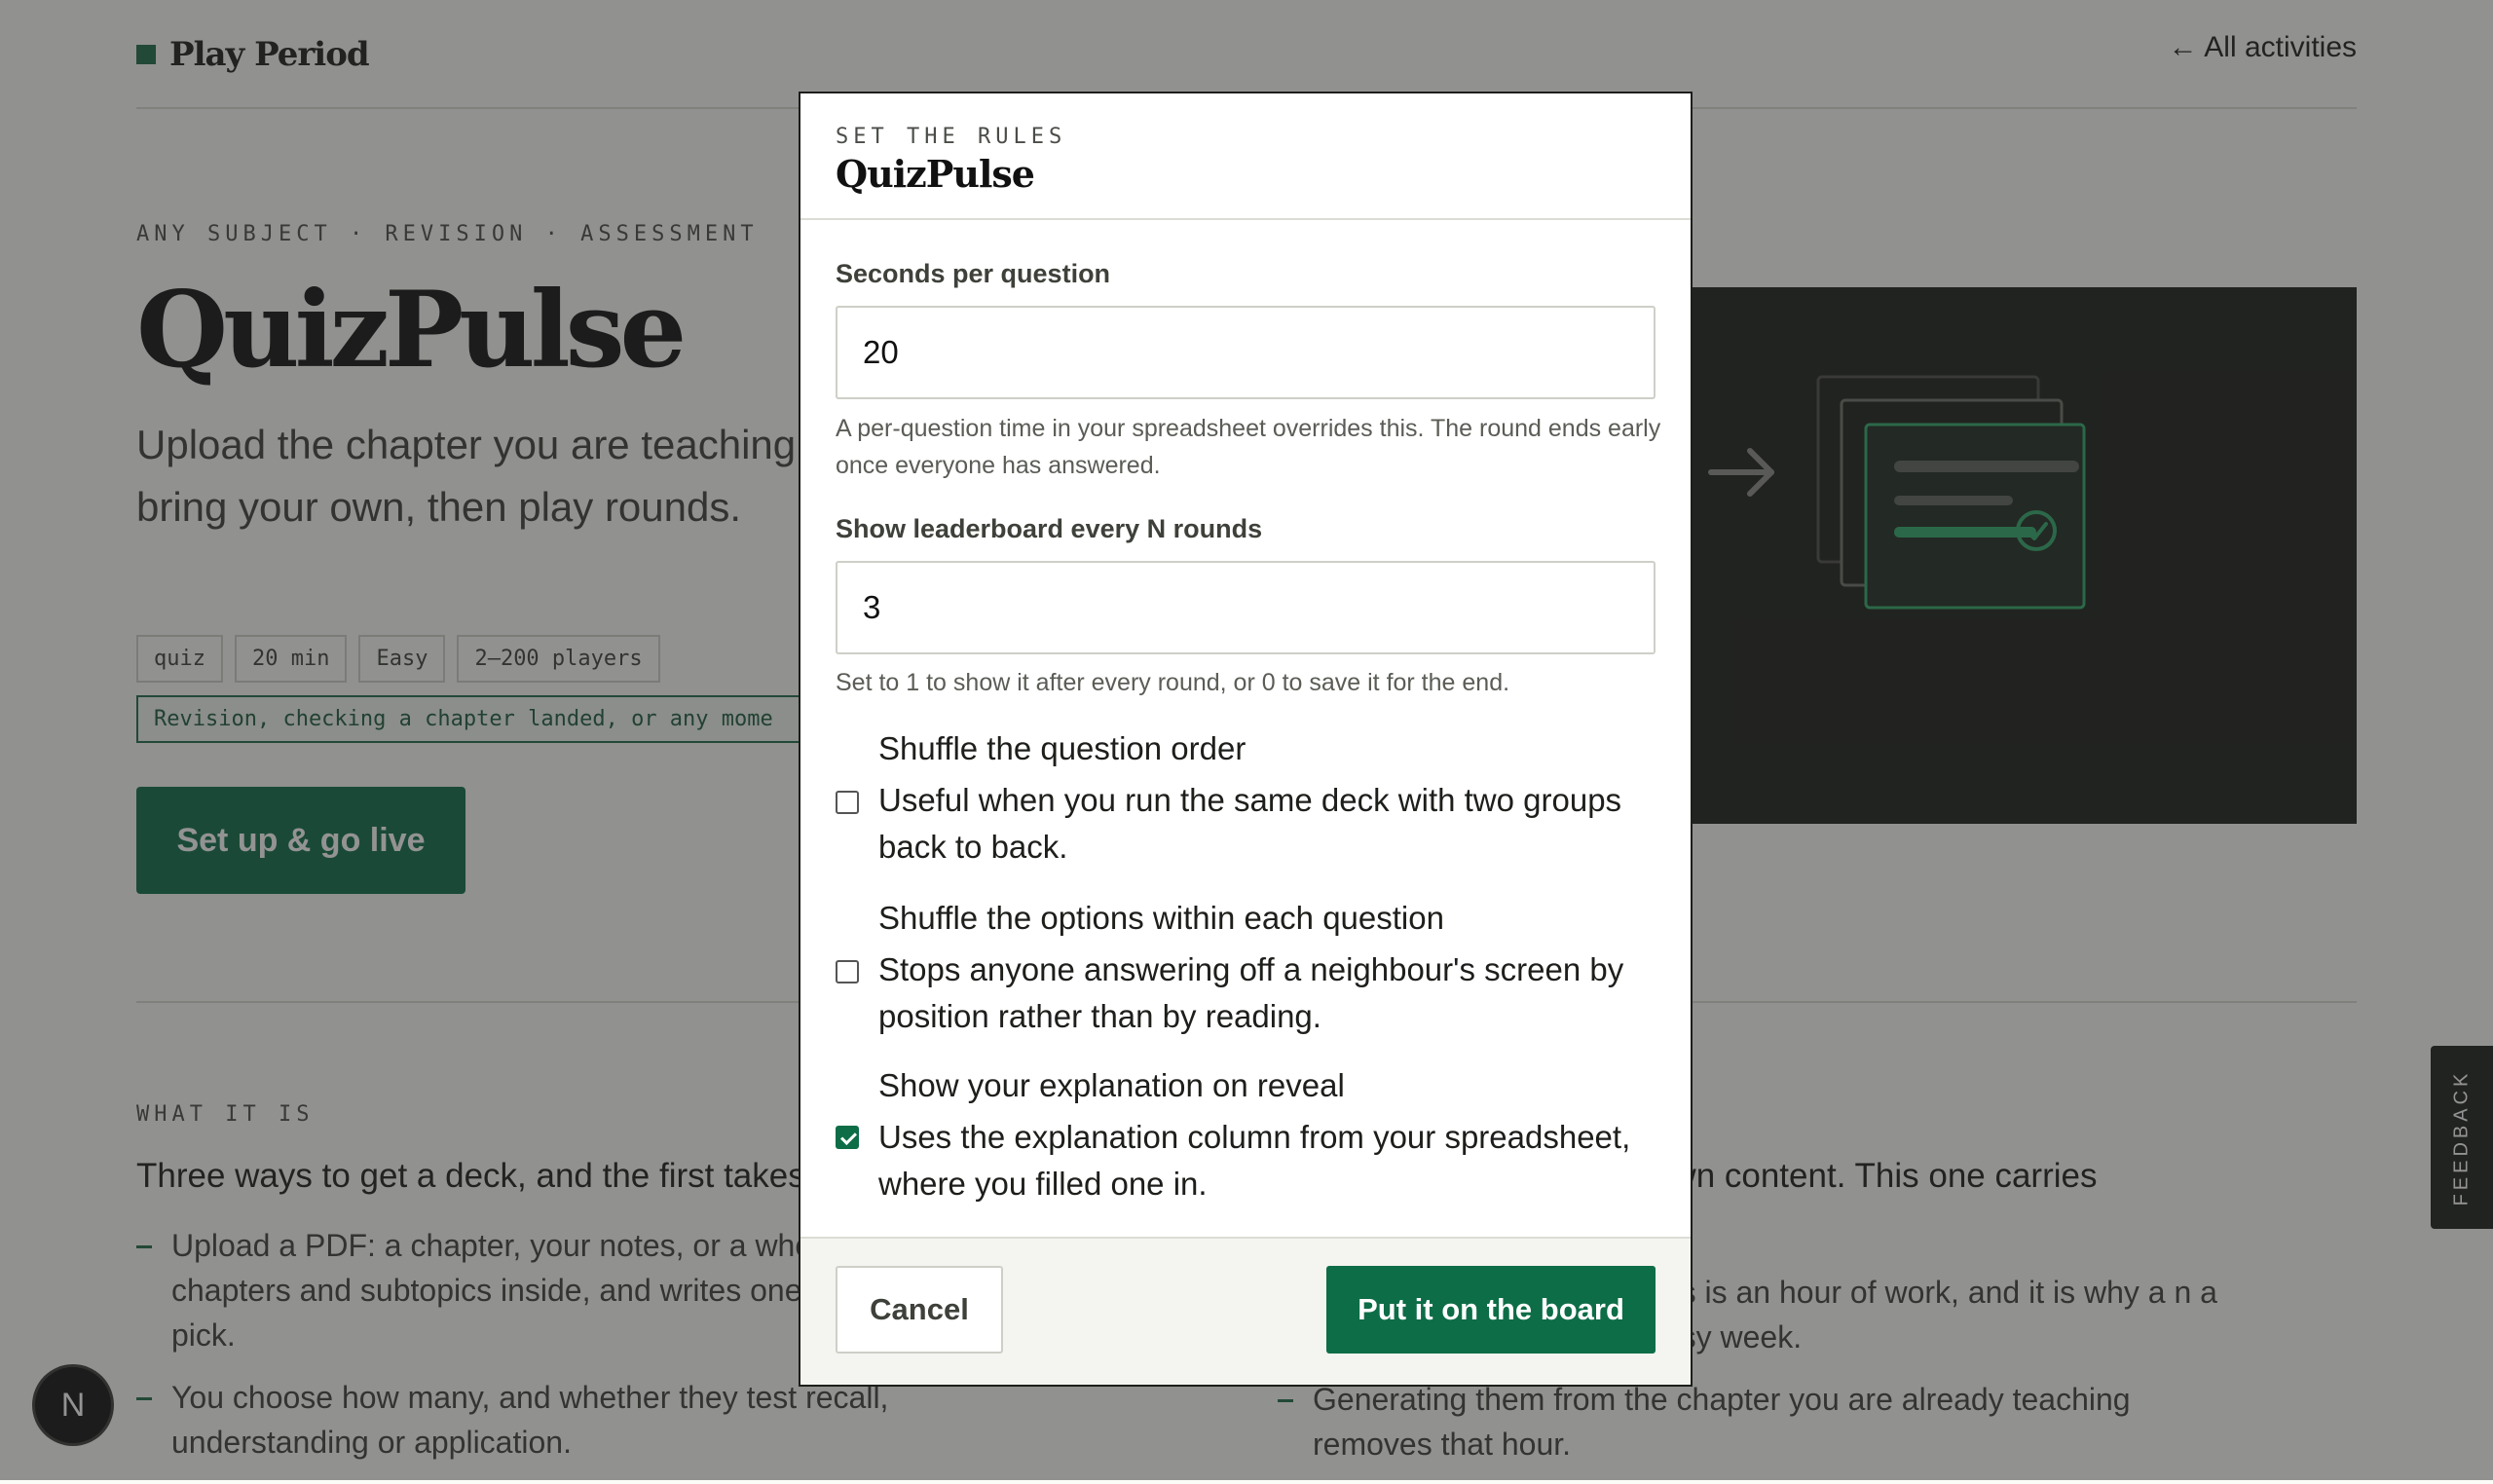  What do you see at coordinates (1246, 156) in the screenshot?
I see `dialog-header: SET THE RULES QuizPulse` at bounding box center [1246, 156].